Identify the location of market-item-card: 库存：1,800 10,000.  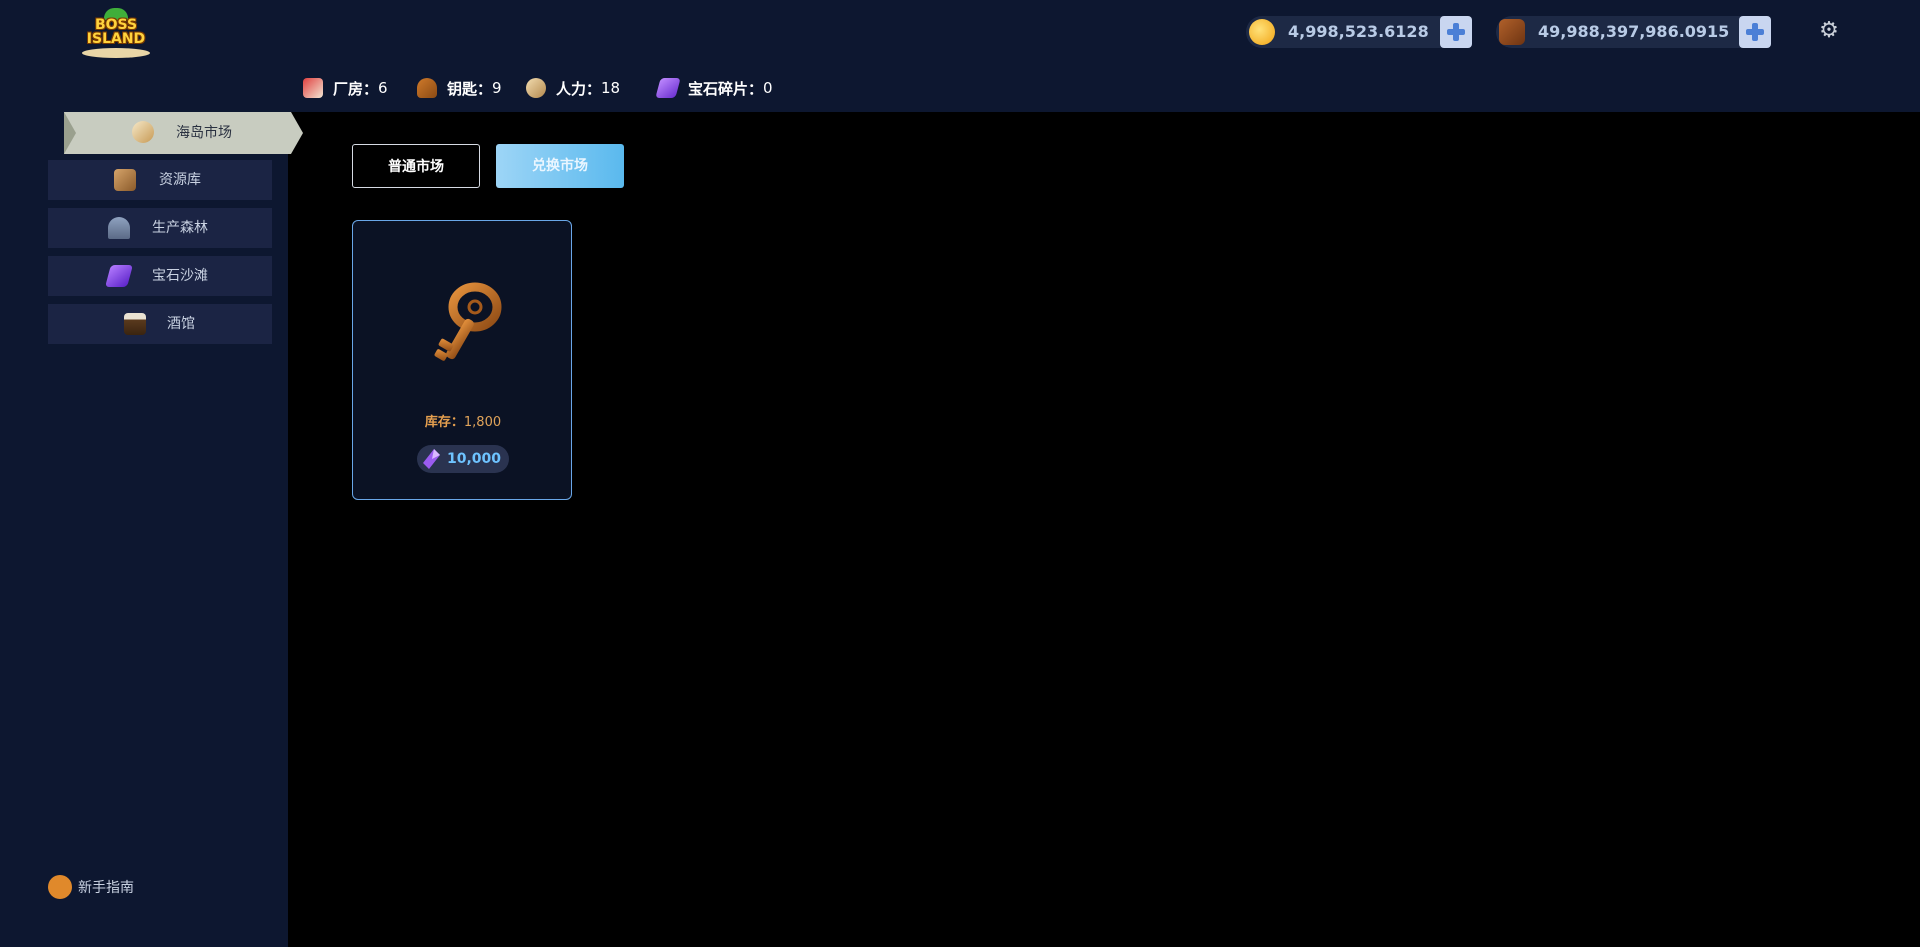
(462, 360).